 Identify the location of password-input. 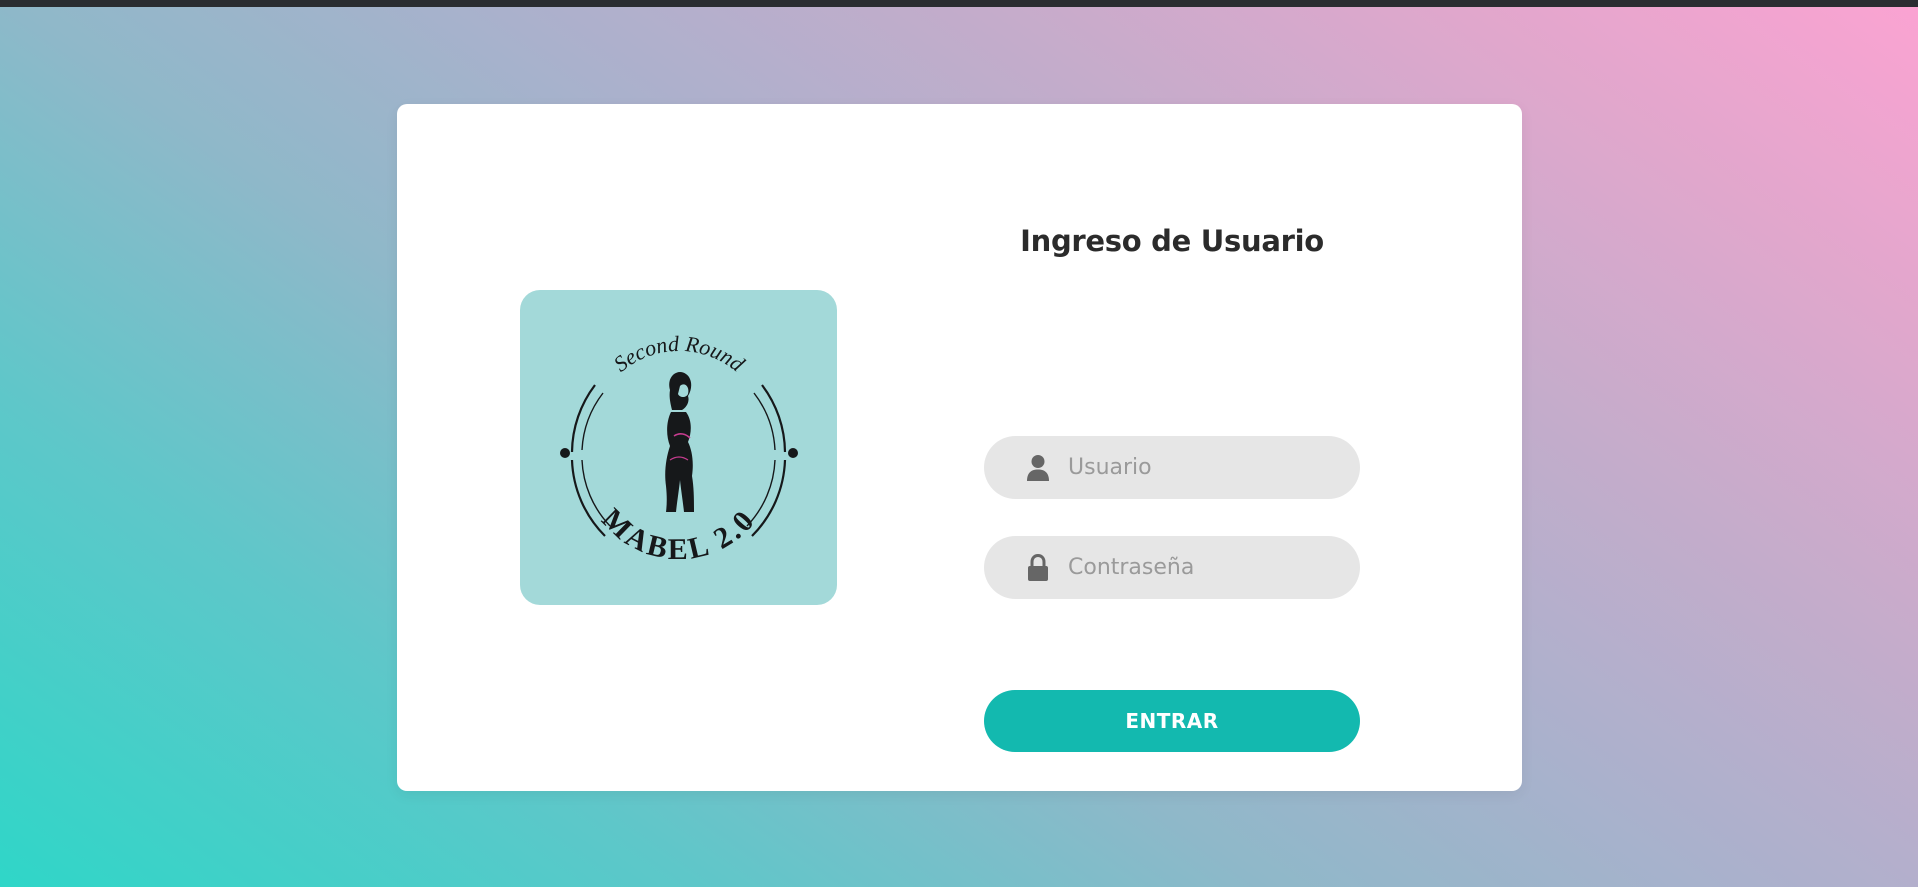
(1203, 567).